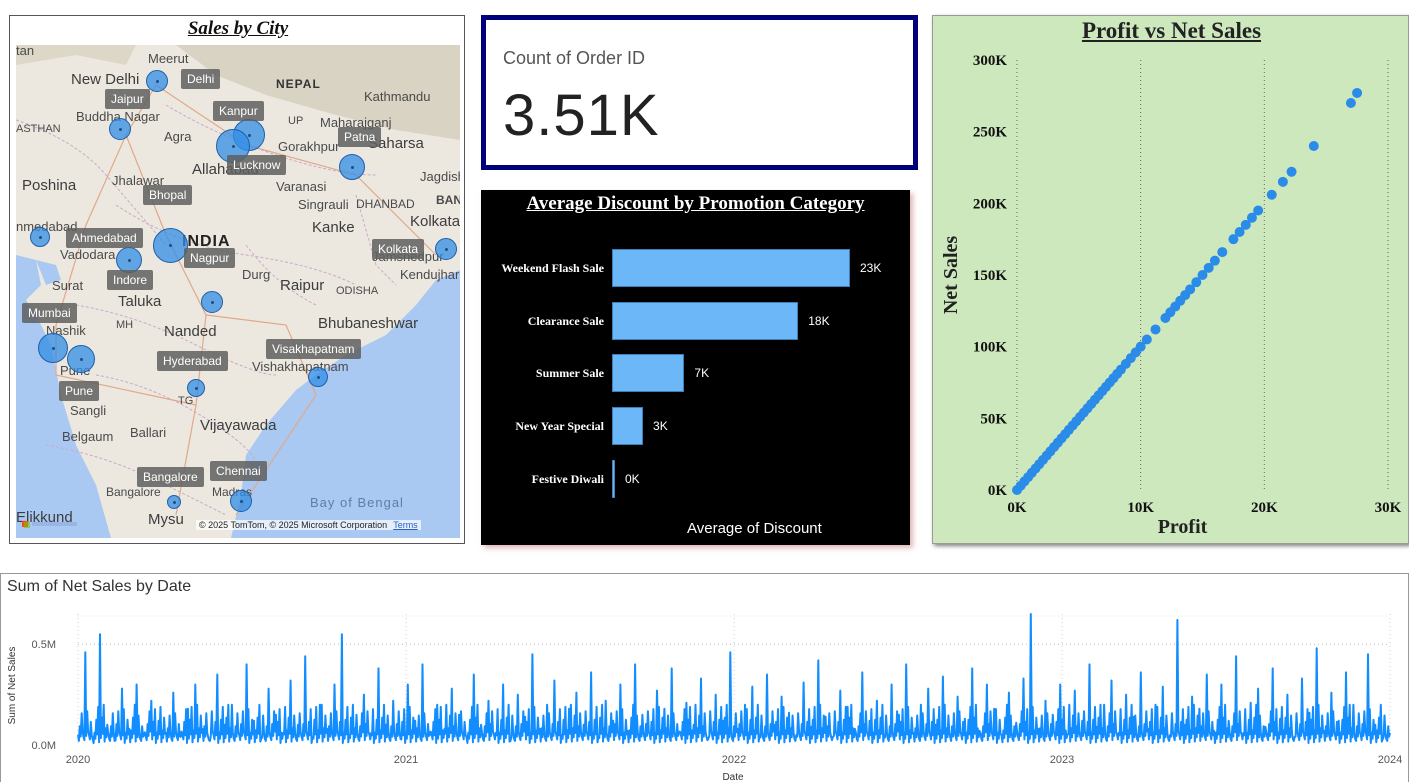 This screenshot has width=1409, height=783. I want to click on city-label-kolkata: Kolkata, so click(398, 249).